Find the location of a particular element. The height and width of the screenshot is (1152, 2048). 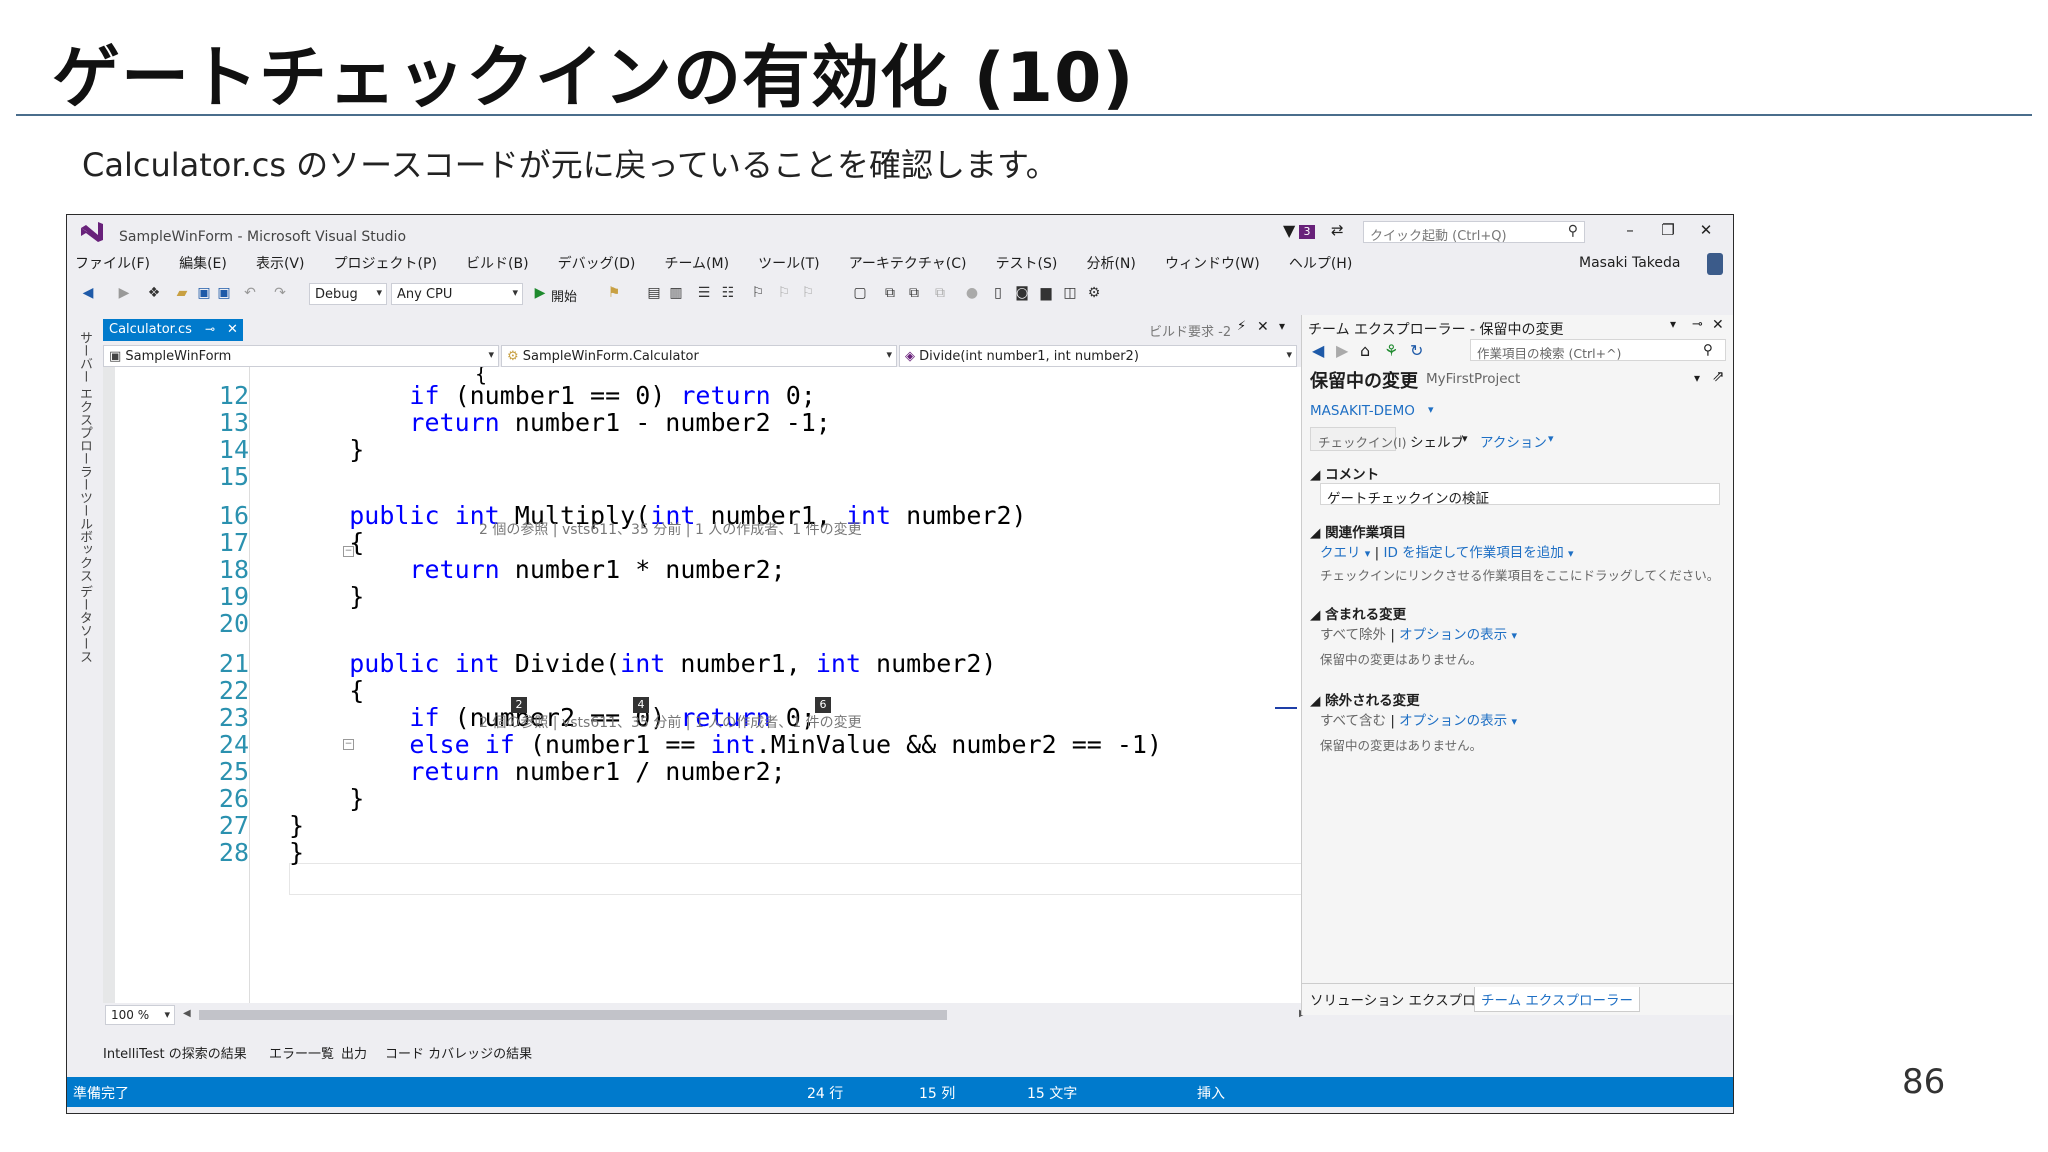

data-sources-tab: データソース is located at coordinates (84, 624).